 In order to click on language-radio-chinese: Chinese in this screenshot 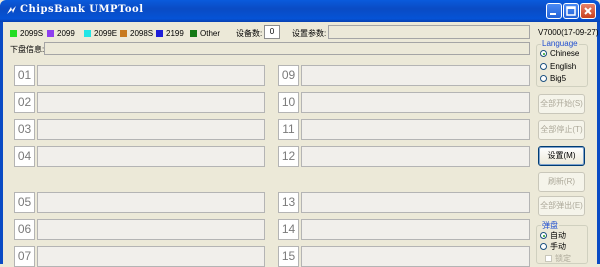, I will do `click(559, 53)`.